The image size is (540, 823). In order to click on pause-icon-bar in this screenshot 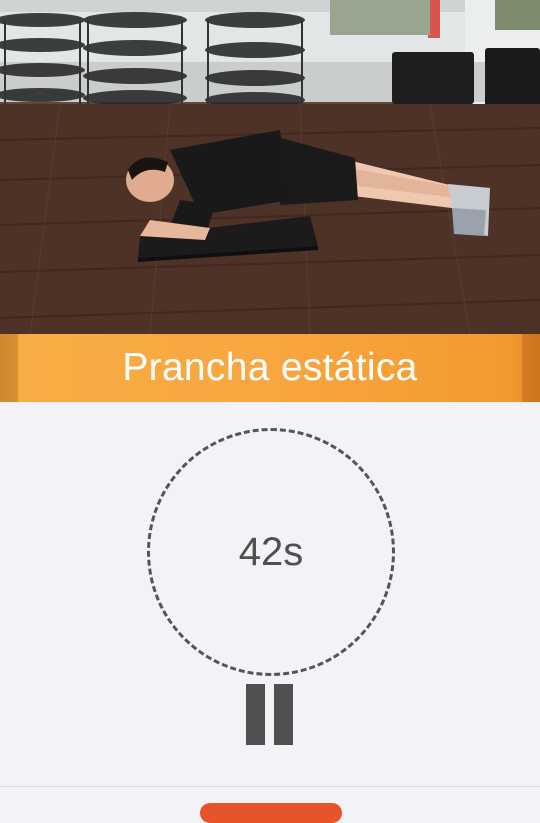, I will do `click(283, 714)`.